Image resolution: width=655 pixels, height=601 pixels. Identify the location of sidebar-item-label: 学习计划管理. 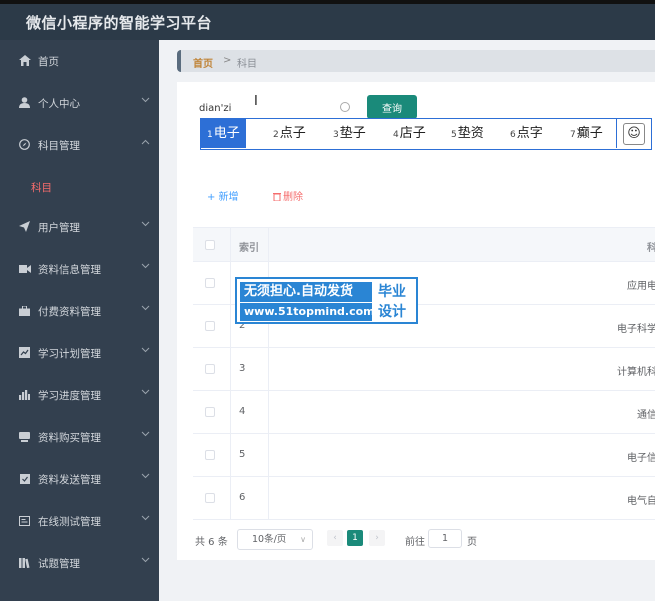
(69, 354).